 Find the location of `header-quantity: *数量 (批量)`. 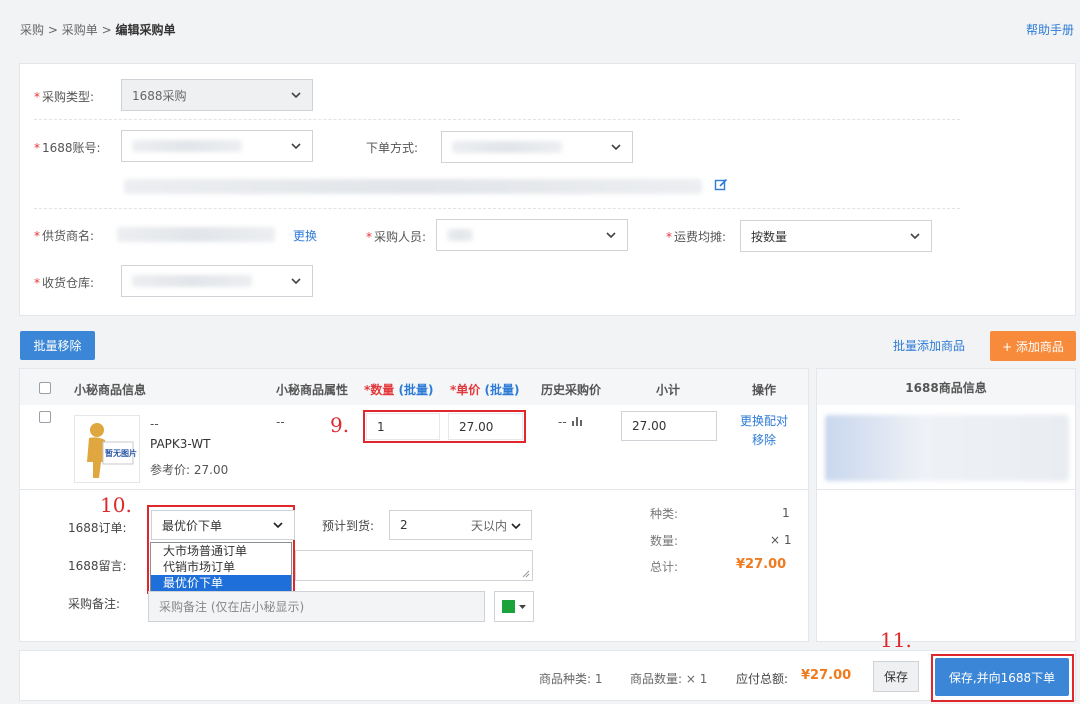

header-quantity: *数量 (批量) is located at coordinates (399, 390).